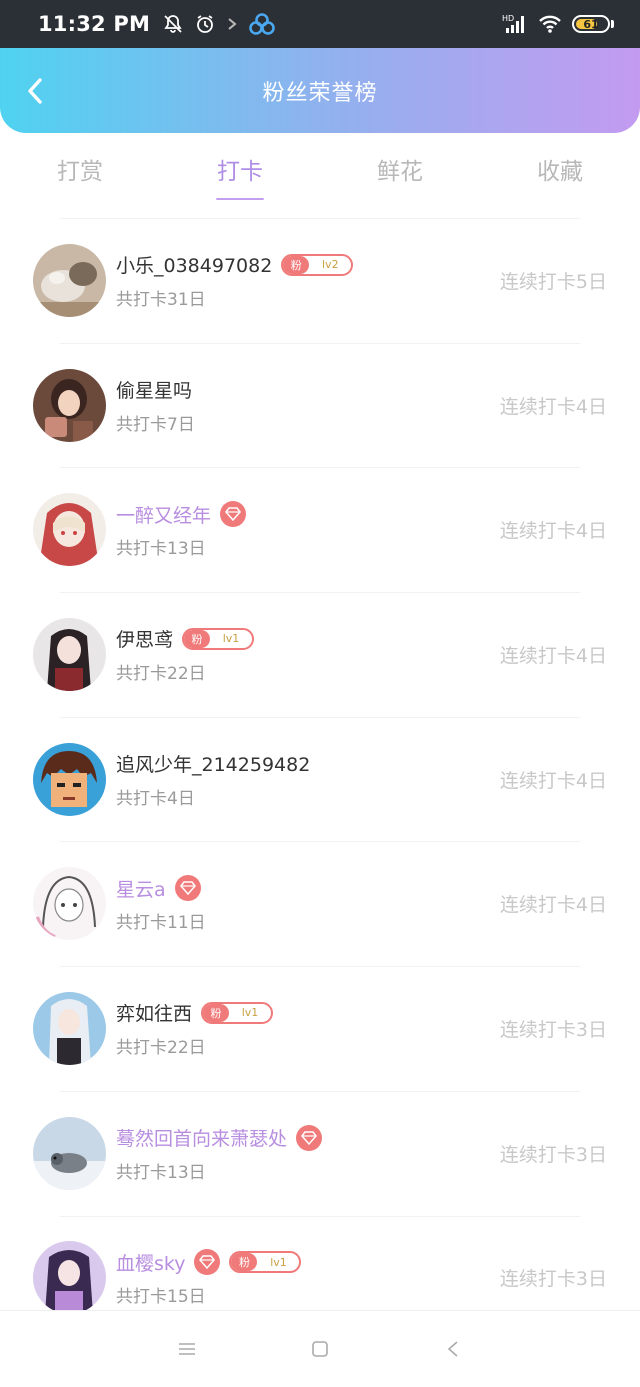 The width and height of the screenshot is (640, 1387). I want to click on name-line: 一醉又经年, so click(181, 514).